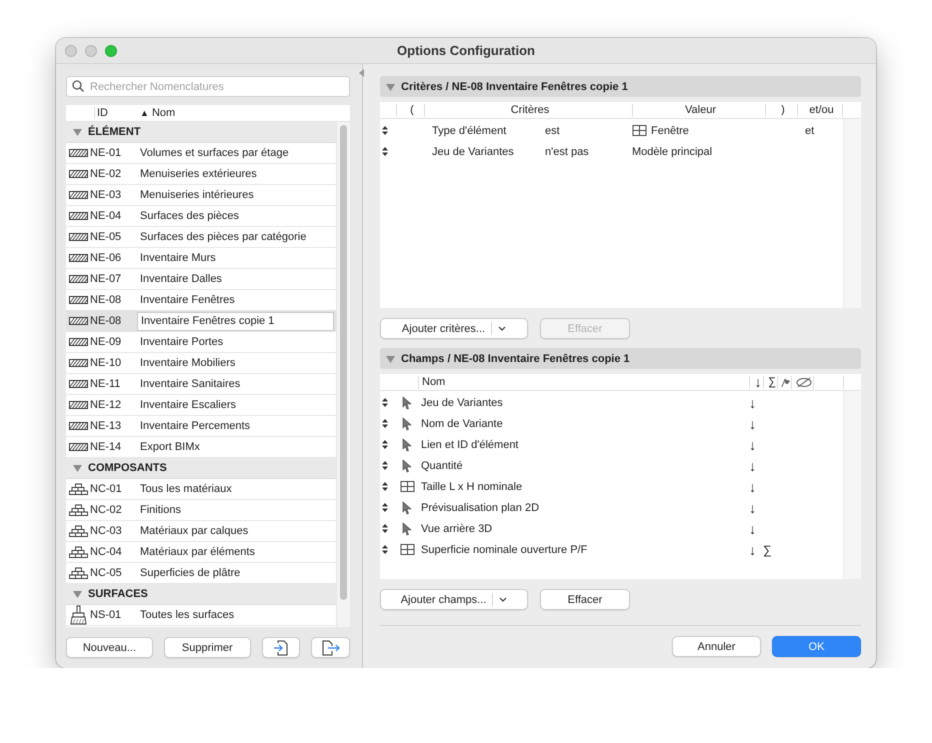 The height and width of the screenshot is (743, 932). What do you see at coordinates (106, 258) in the screenshot?
I see `schedule-id: NE-06` at bounding box center [106, 258].